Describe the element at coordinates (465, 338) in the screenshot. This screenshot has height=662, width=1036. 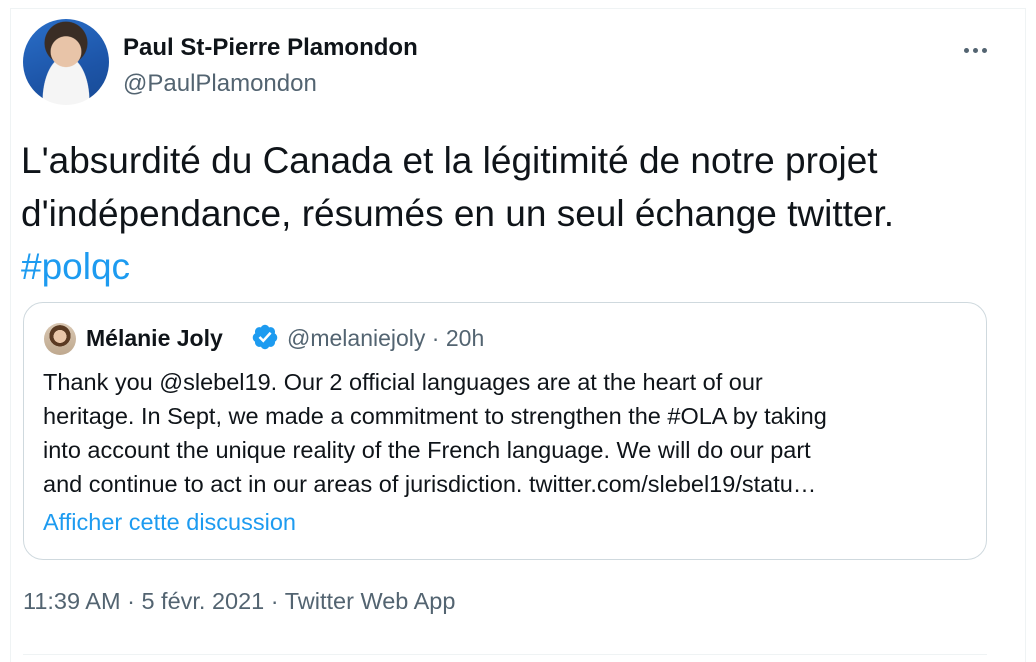
I see `quoted-time: 20h` at that location.